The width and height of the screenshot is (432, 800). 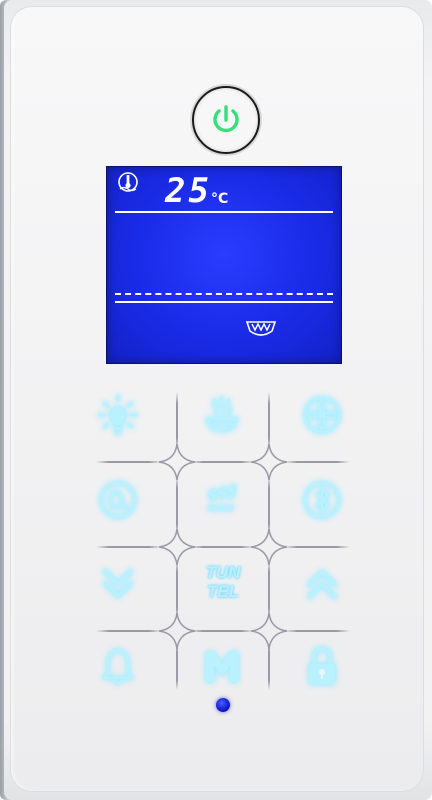 What do you see at coordinates (224, 302) in the screenshot?
I see `lcd-divider-bottom` at bounding box center [224, 302].